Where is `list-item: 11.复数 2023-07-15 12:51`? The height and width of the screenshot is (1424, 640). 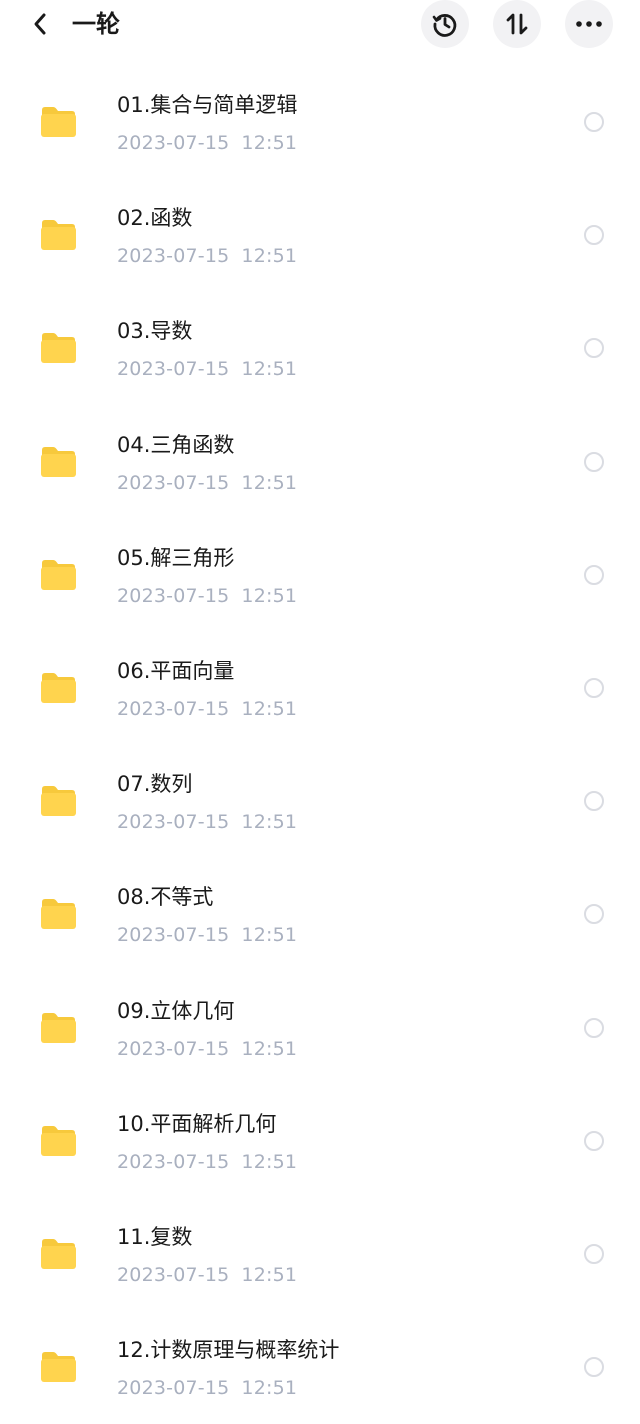 list-item: 11.复数 2023-07-15 12:51 is located at coordinates (320, 1254).